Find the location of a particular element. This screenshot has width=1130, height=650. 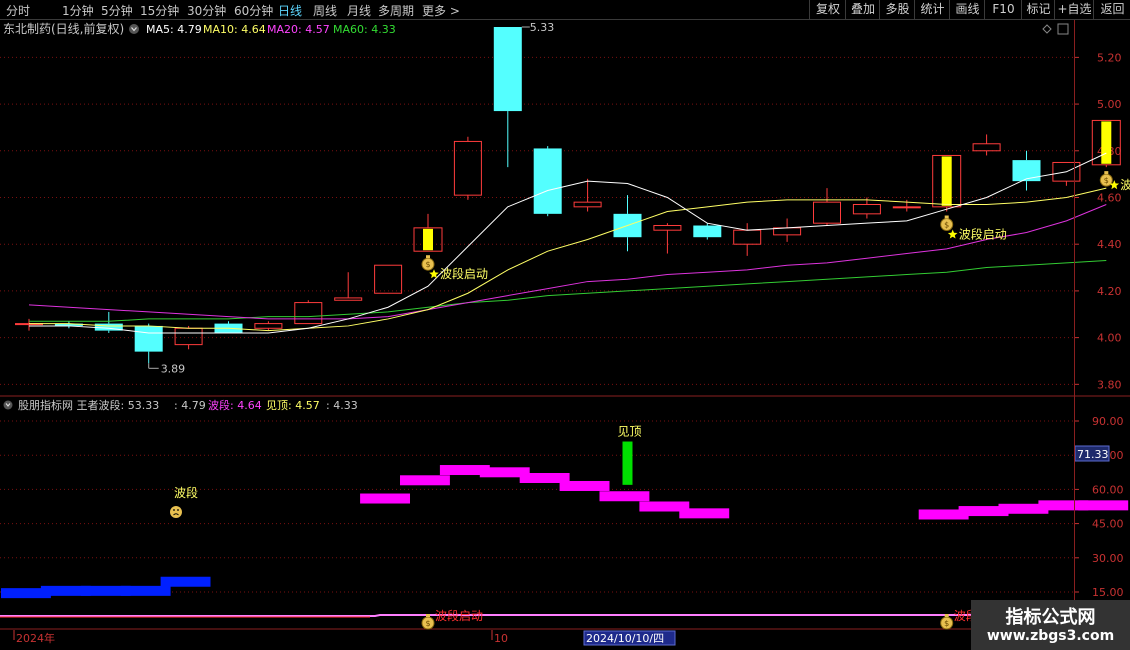

sub-axis-label: 90.00 is located at coordinates (1108, 421).